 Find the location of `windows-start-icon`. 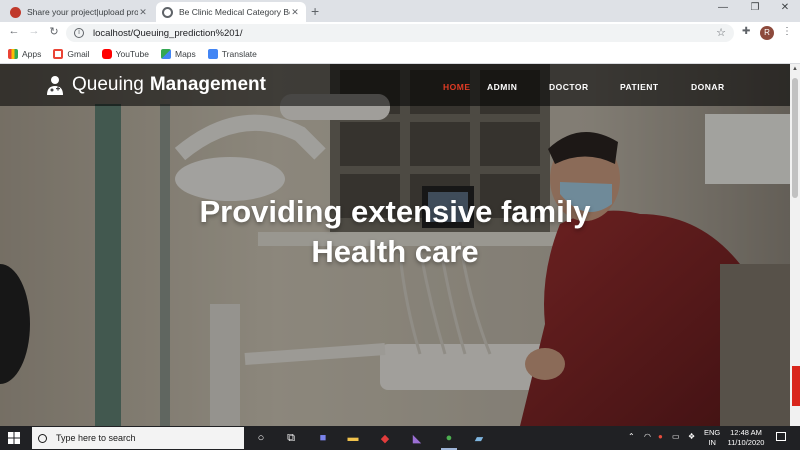

windows-start-icon is located at coordinates (14, 438).